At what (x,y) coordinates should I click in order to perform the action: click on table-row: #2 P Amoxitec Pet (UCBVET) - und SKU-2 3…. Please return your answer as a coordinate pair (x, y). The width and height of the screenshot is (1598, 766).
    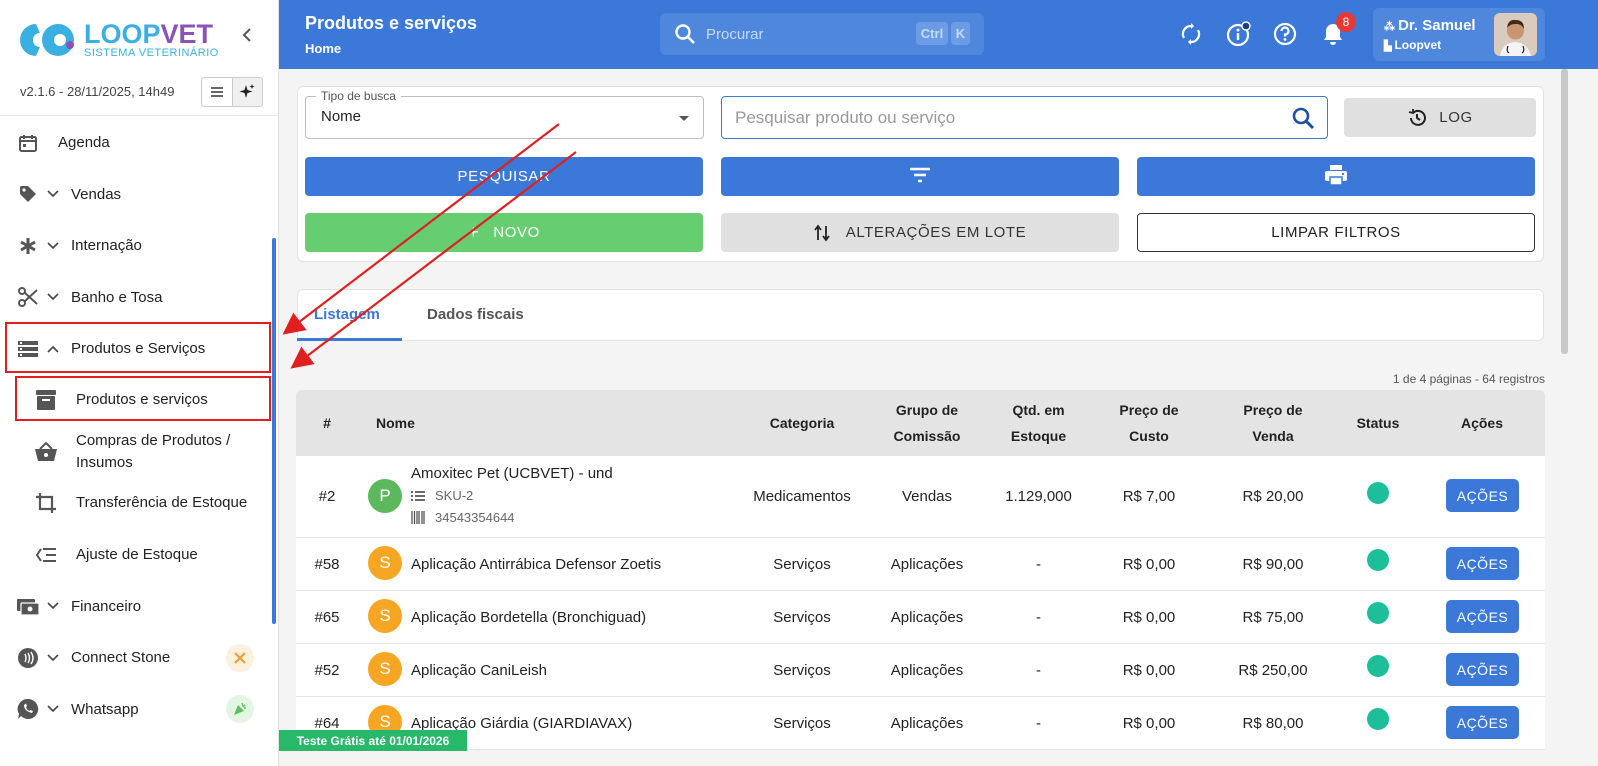
    Looking at the image, I should click on (920, 497).